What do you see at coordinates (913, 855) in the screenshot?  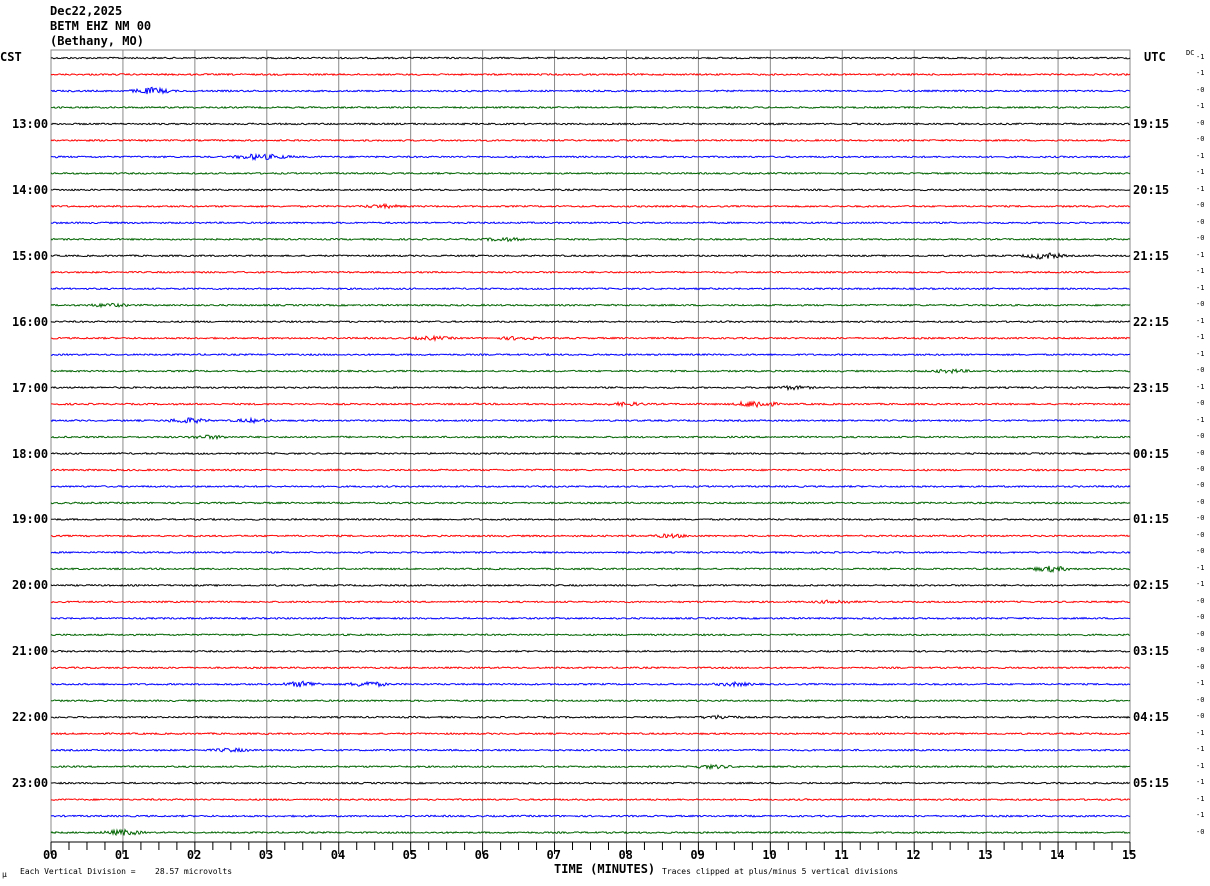 I see `x-tick-label: 12` at bounding box center [913, 855].